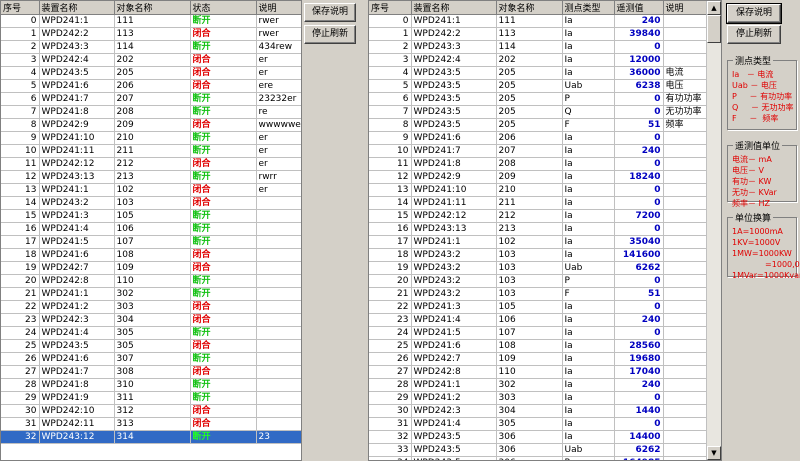 The image size is (800, 461). Describe the element at coordinates (538, 177) in the screenshot. I see `table-row: 12 WPD242:9 209 Ia 18240` at that location.